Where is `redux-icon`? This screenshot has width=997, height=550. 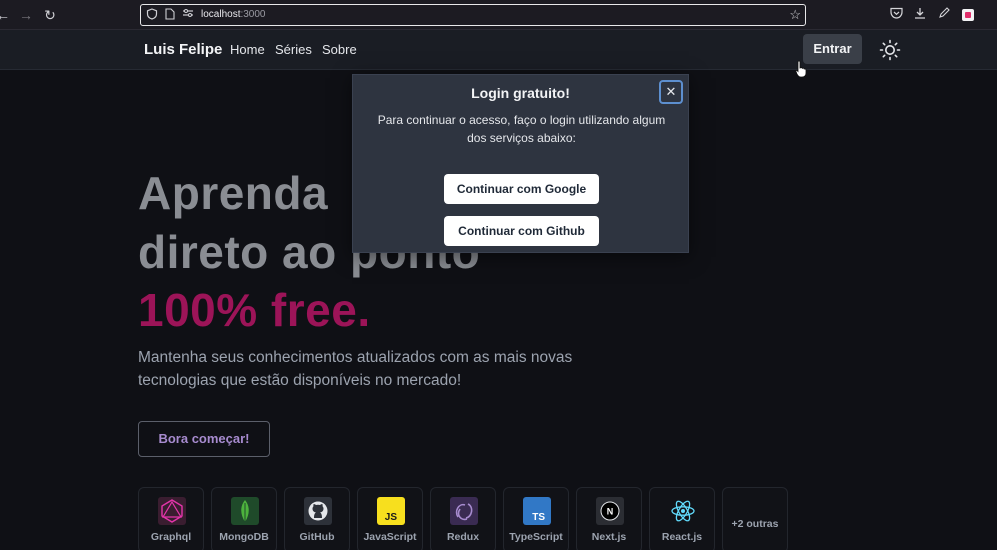
redux-icon is located at coordinates (464, 511).